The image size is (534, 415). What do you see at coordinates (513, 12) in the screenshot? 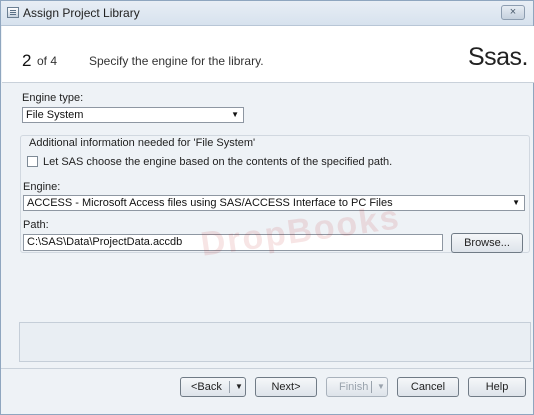
I see `close-button: ×` at bounding box center [513, 12].